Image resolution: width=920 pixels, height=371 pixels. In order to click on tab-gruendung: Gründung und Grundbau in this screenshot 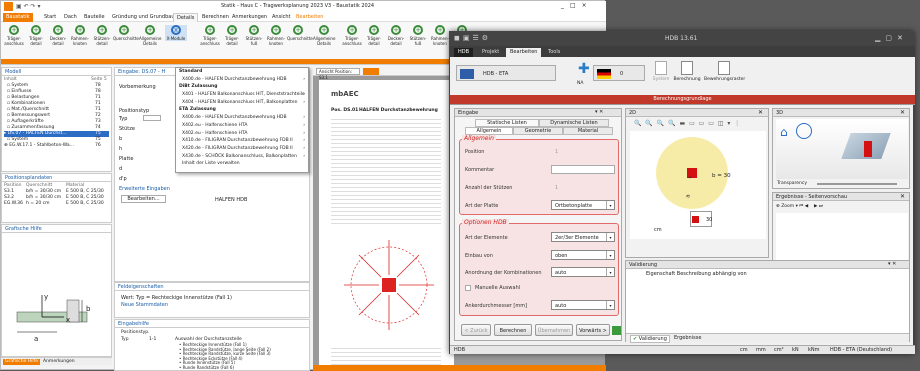, I will do `click(143, 17)`.